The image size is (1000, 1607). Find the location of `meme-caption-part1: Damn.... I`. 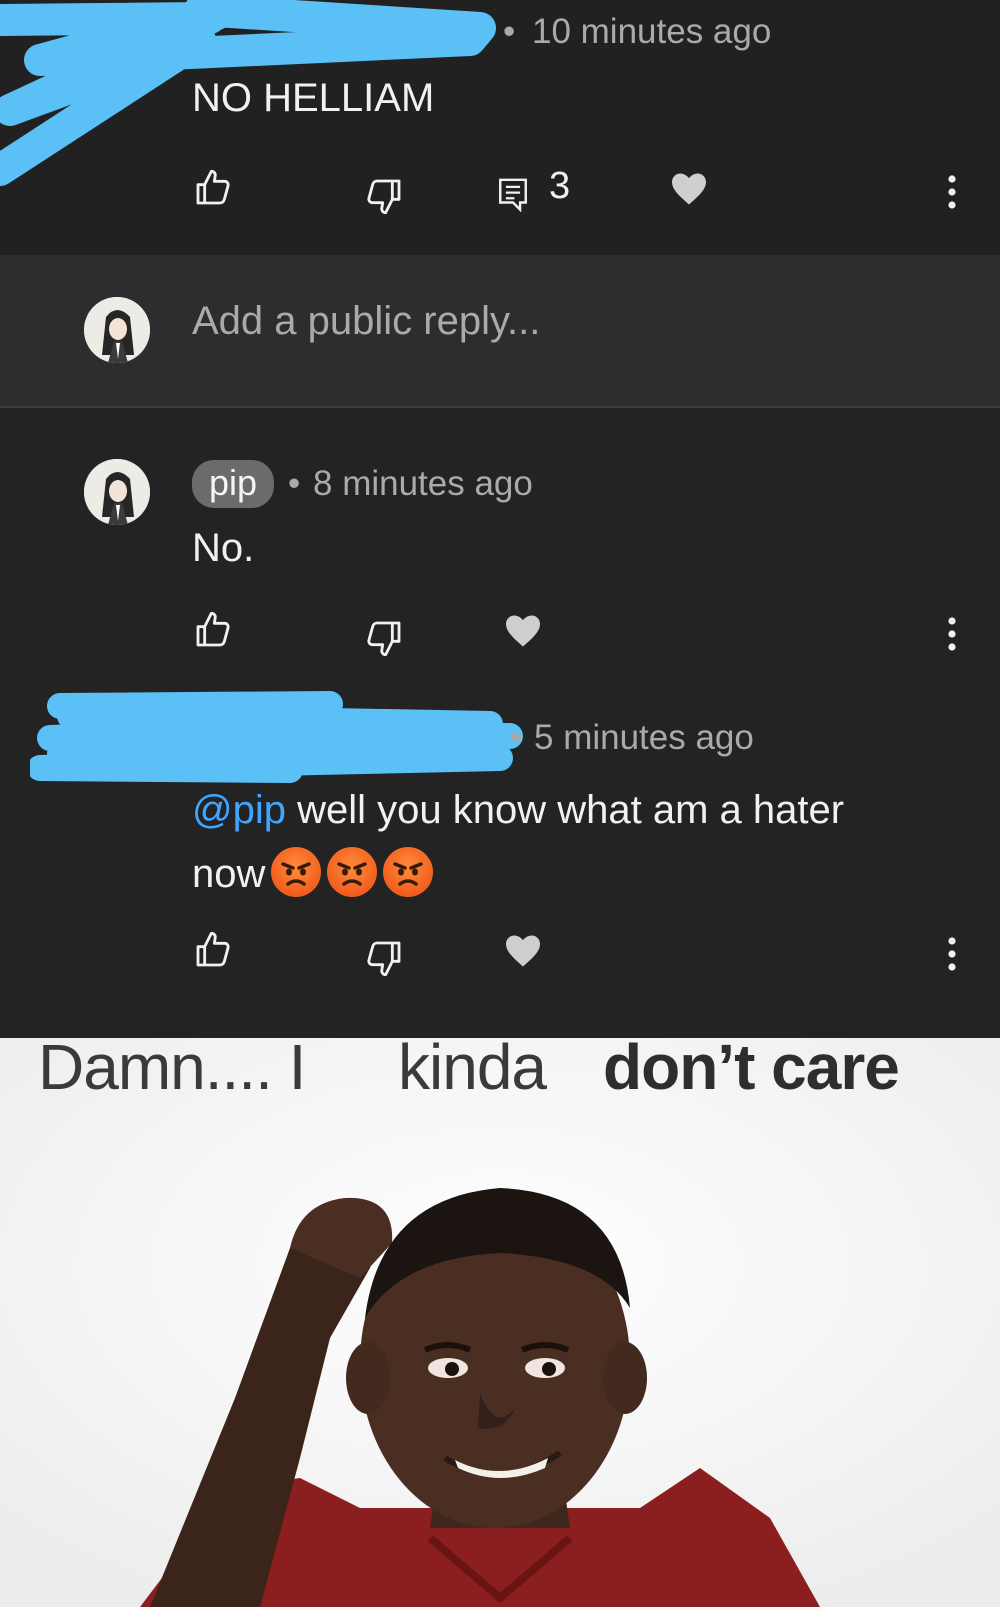

meme-caption-part1: Damn.... I is located at coordinates (172, 1067).